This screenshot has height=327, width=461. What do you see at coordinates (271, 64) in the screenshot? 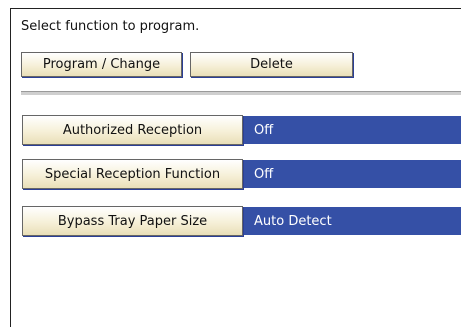
I see `delete-button: Delete` at bounding box center [271, 64].